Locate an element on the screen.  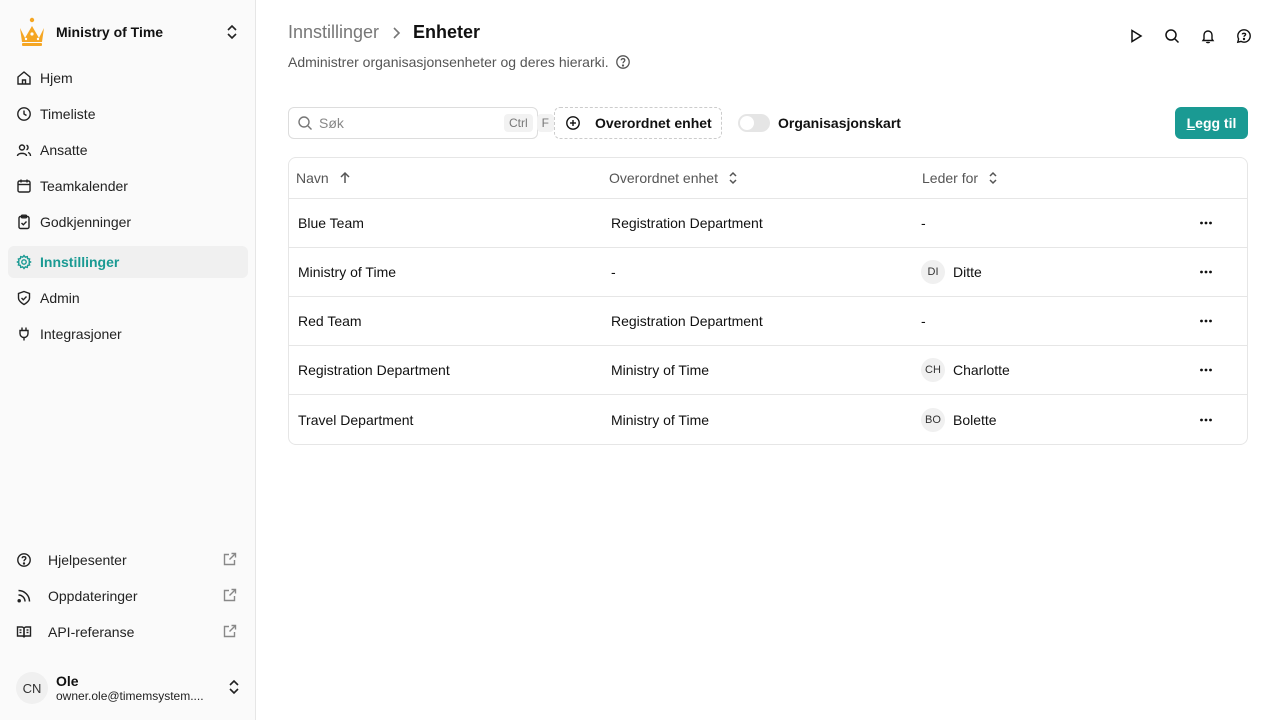
avatar: CN is located at coordinates (32, 688).